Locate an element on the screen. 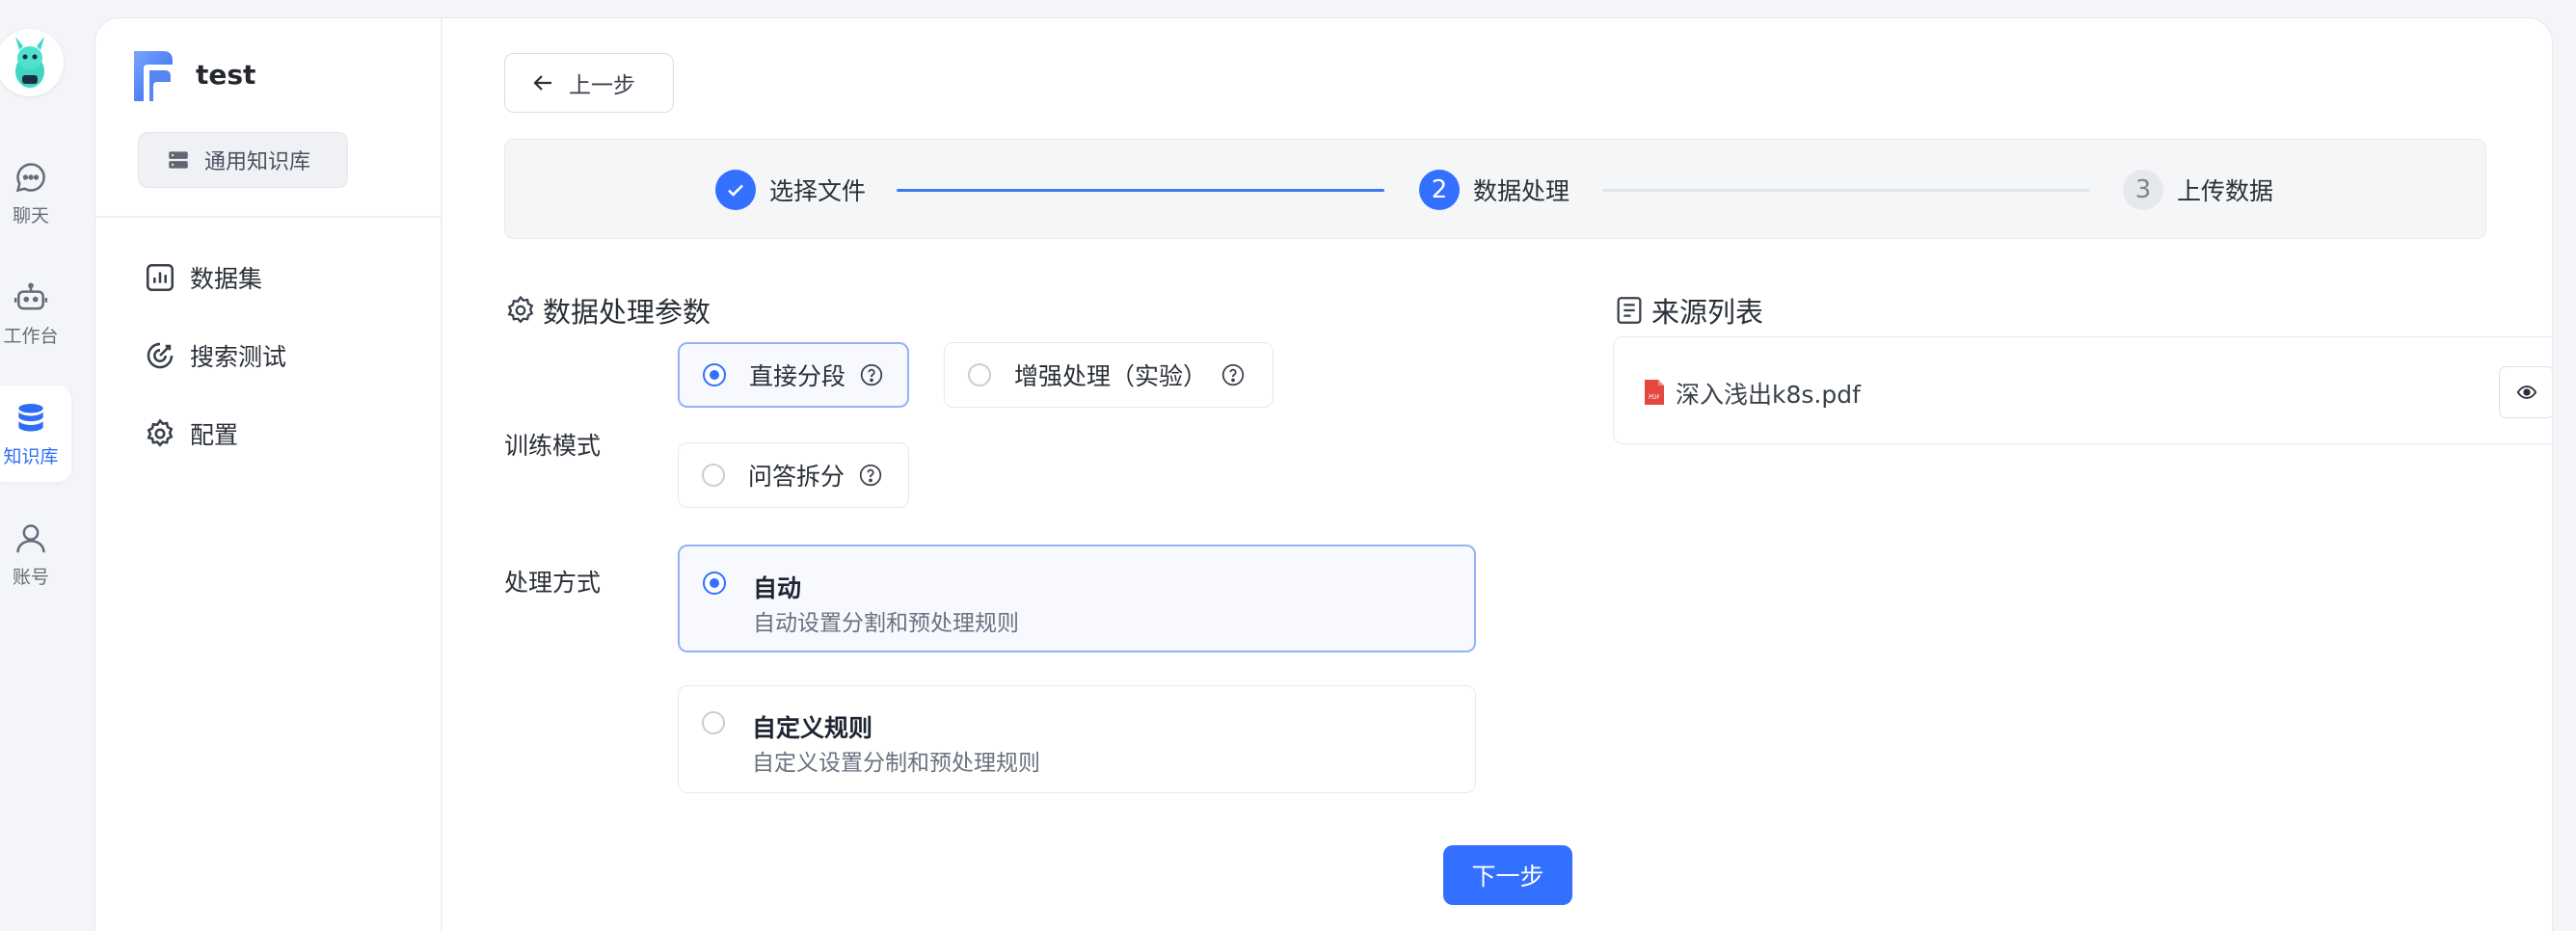  nav-item-knowledge-base: 知识库 is located at coordinates (36, 434).